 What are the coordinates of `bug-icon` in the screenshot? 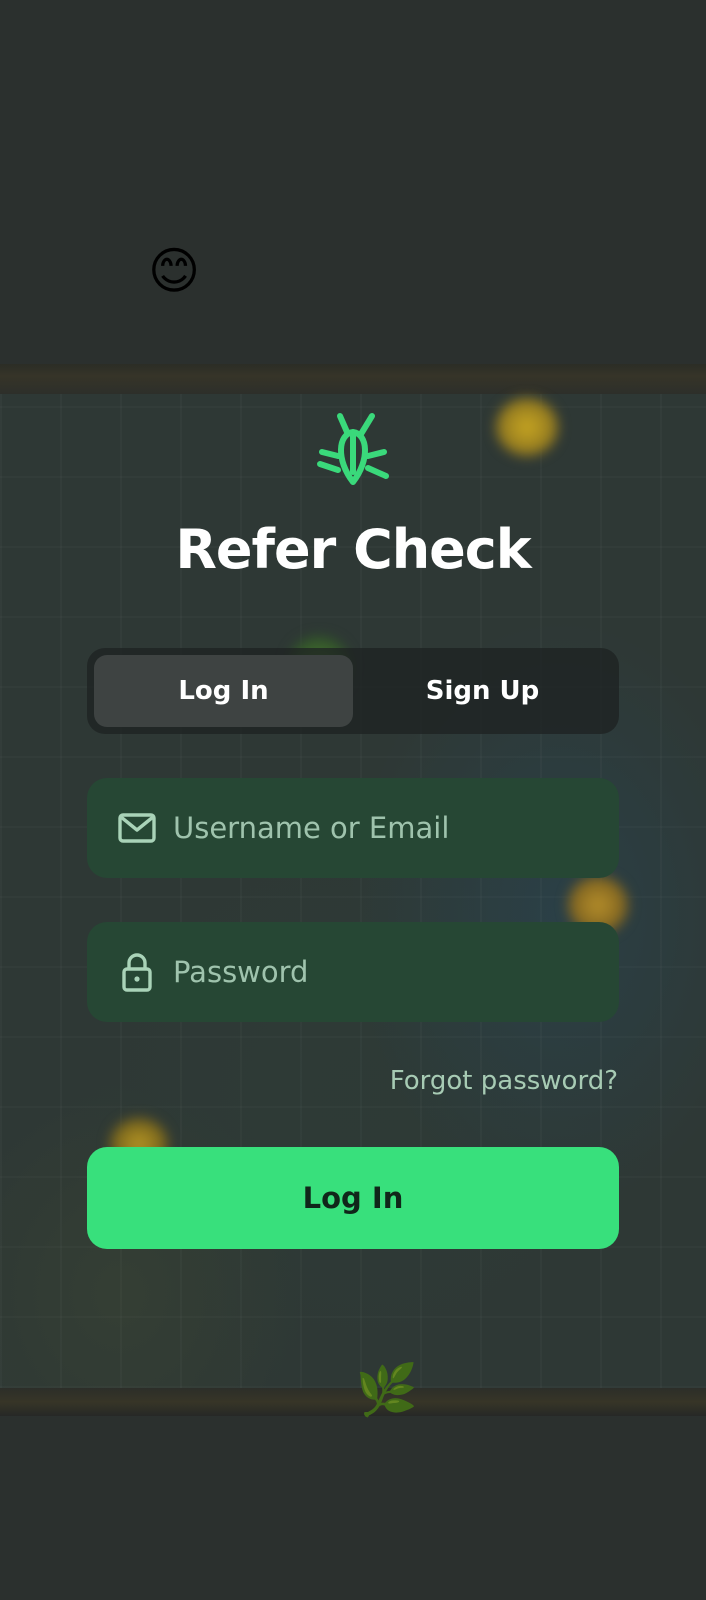 It's located at (353, 453).